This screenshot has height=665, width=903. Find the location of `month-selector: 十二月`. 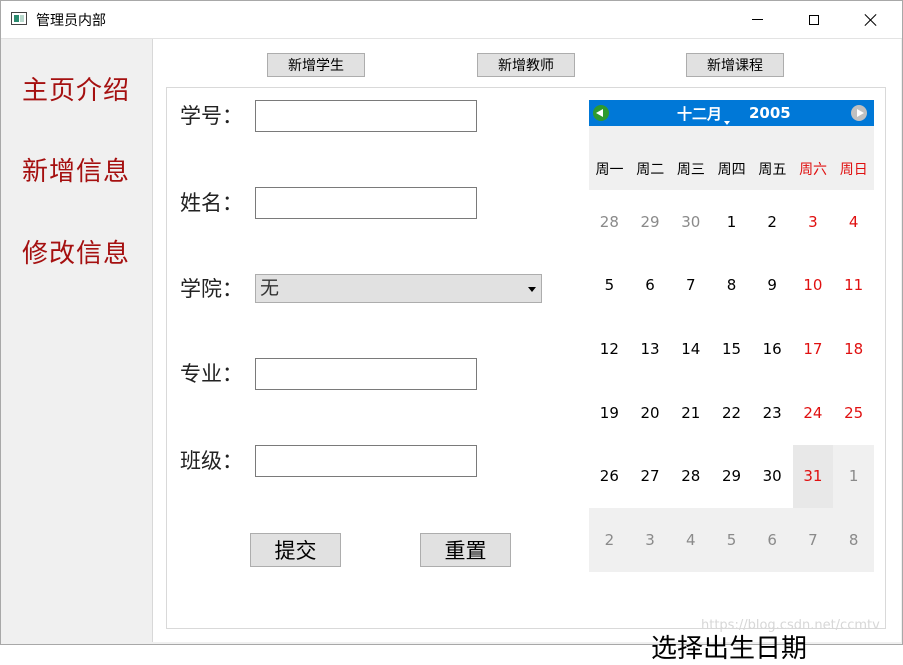

month-selector: 十二月 is located at coordinates (704, 114).